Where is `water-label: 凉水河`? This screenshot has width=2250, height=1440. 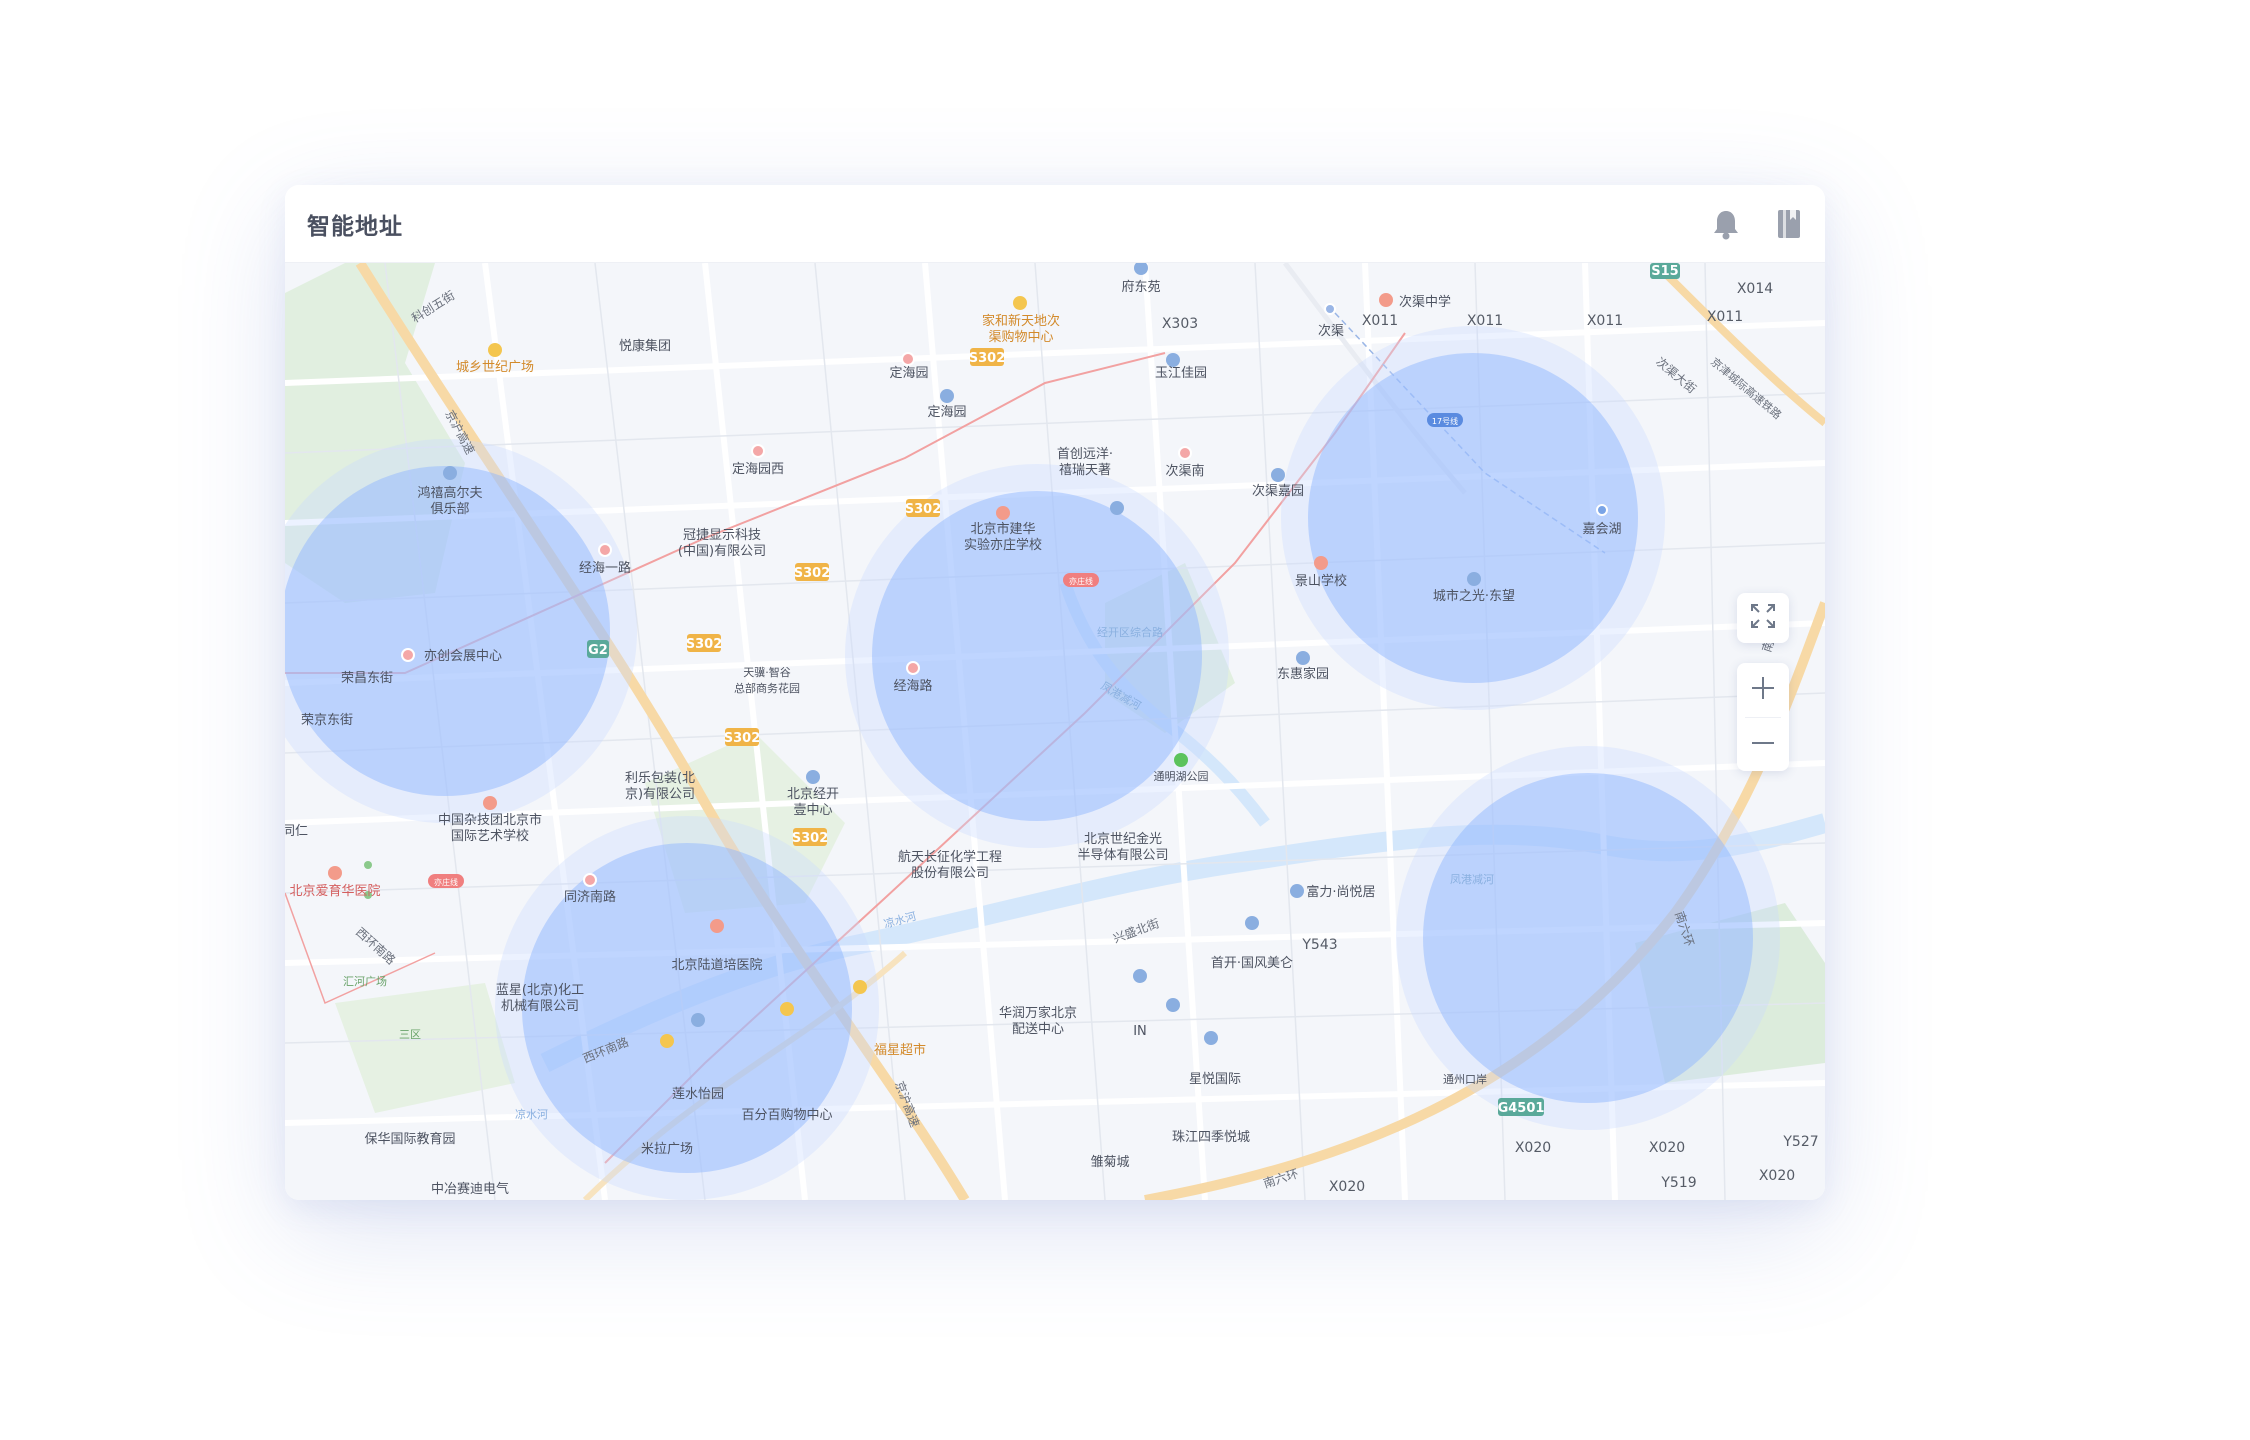
water-label: 凉水河 is located at coordinates (531, 1114).